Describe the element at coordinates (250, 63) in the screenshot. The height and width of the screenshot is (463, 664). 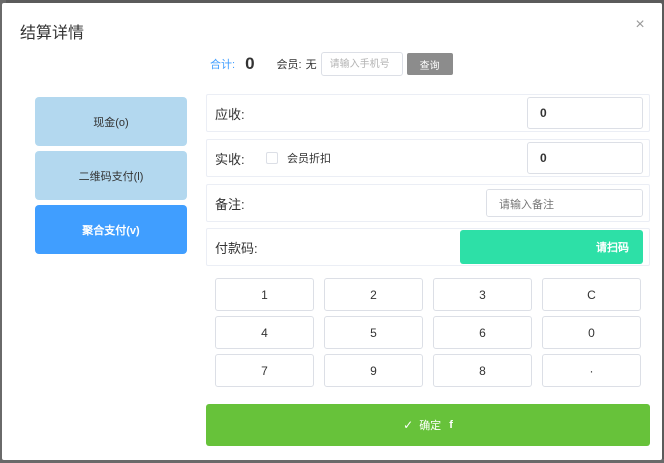
I see `total-value: 0` at that location.